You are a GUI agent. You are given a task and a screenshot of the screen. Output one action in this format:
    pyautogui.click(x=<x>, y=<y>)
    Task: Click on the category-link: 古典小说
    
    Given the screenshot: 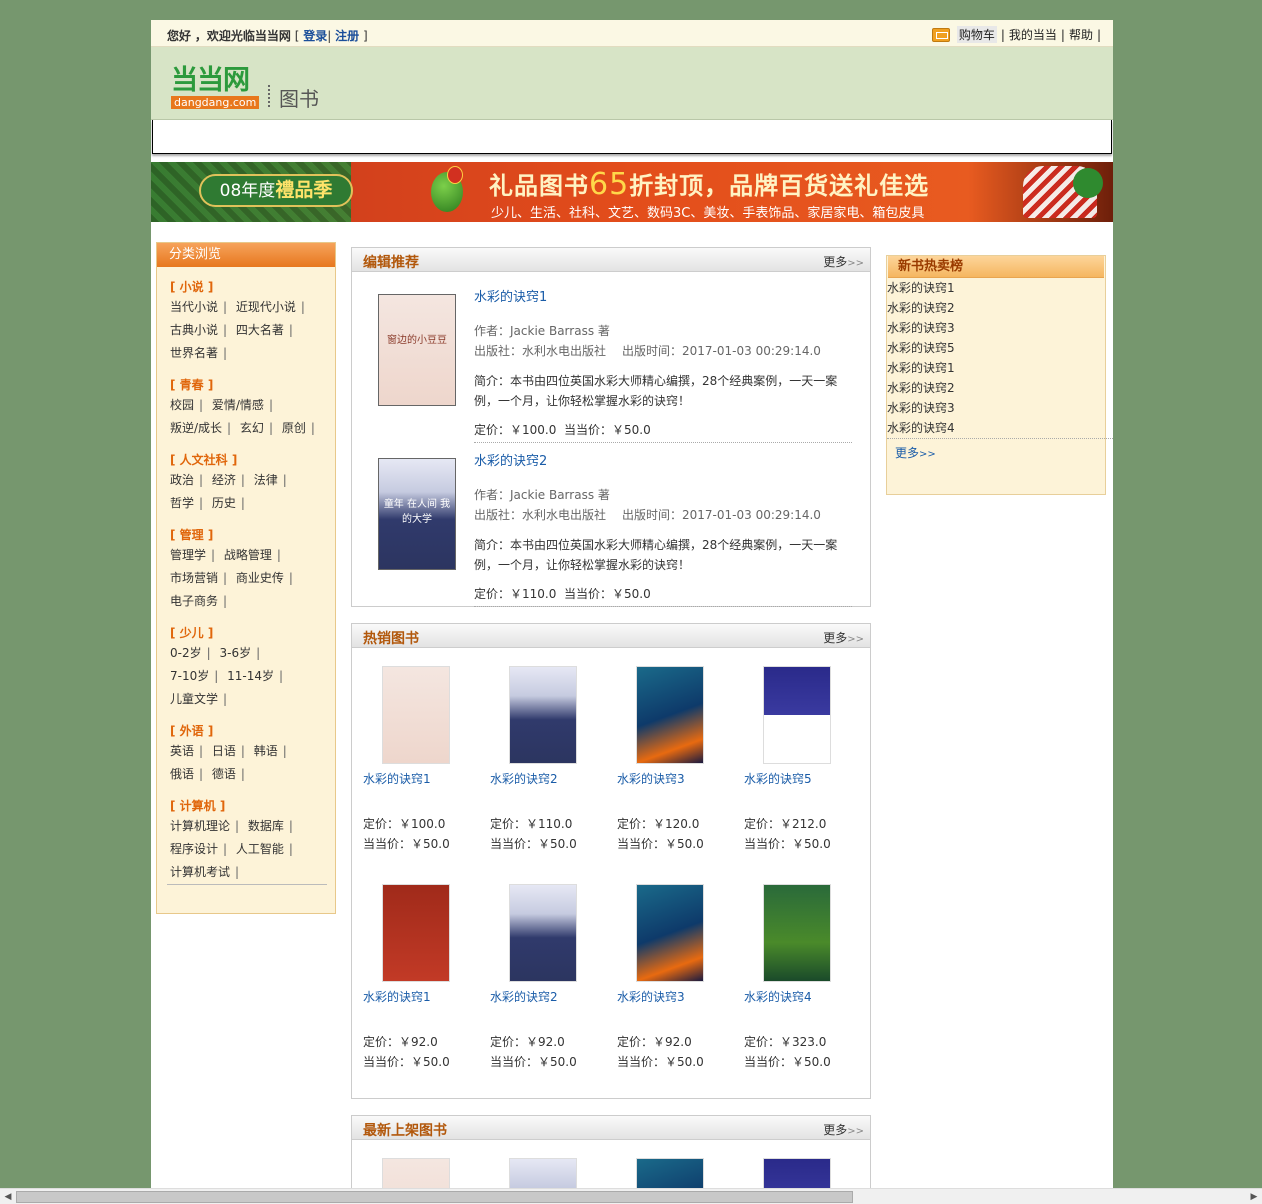 What is the action you would take?
    pyautogui.click(x=194, y=330)
    